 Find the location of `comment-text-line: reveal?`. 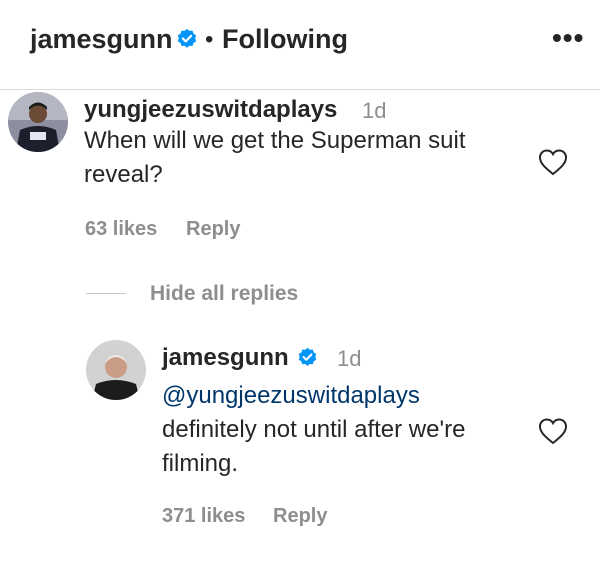

comment-text-line: reveal? is located at coordinates (123, 174).